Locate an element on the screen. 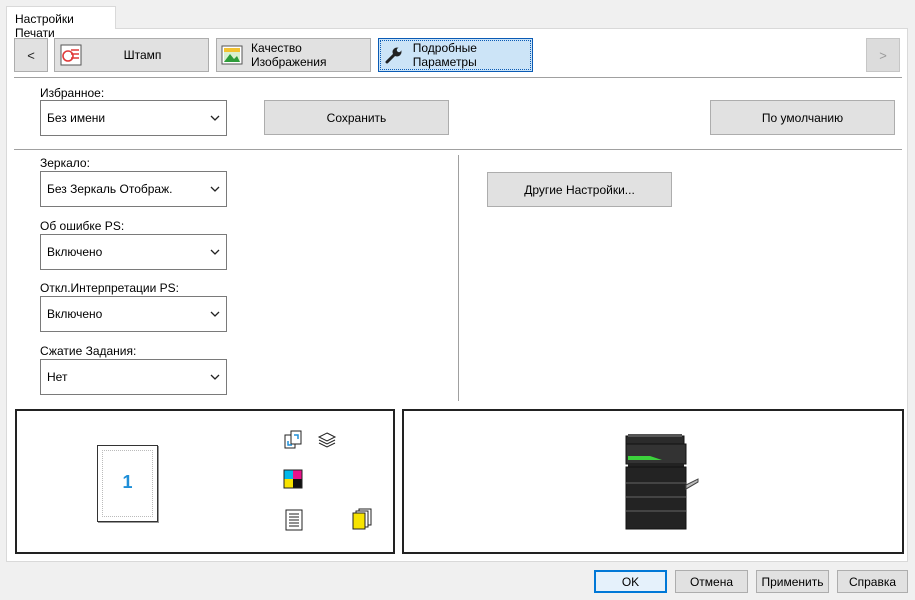 This screenshot has width=915, height=600. toolbar-prev-button: < is located at coordinates (31, 55).